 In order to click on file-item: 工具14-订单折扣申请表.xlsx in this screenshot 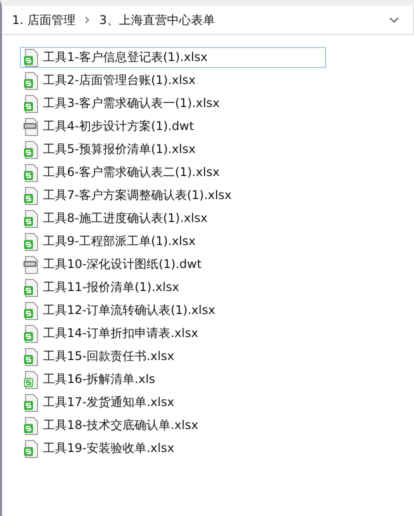, I will do `click(173, 333)`.